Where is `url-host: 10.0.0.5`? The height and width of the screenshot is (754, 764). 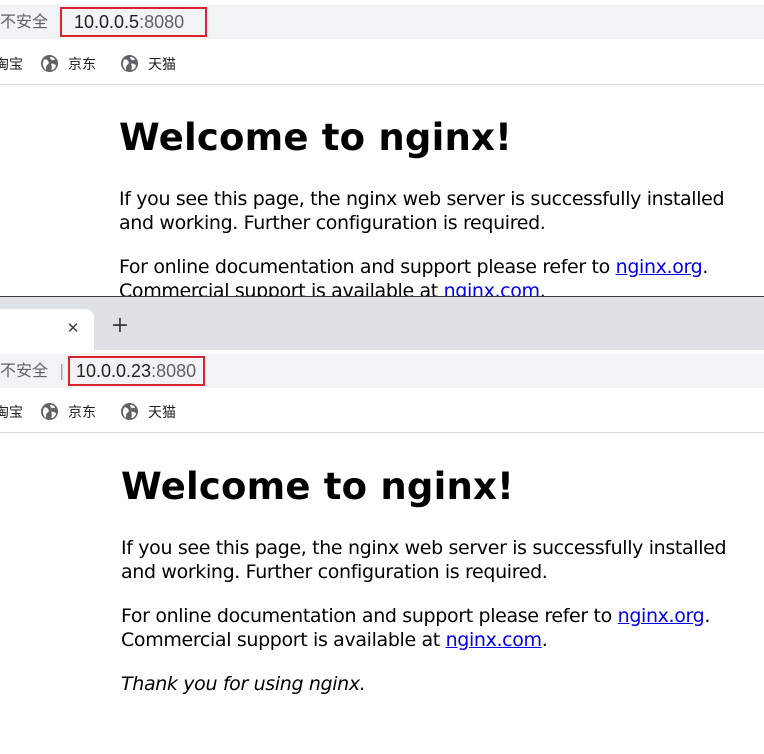
url-host: 10.0.0.5 is located at coordinates (107, 22).